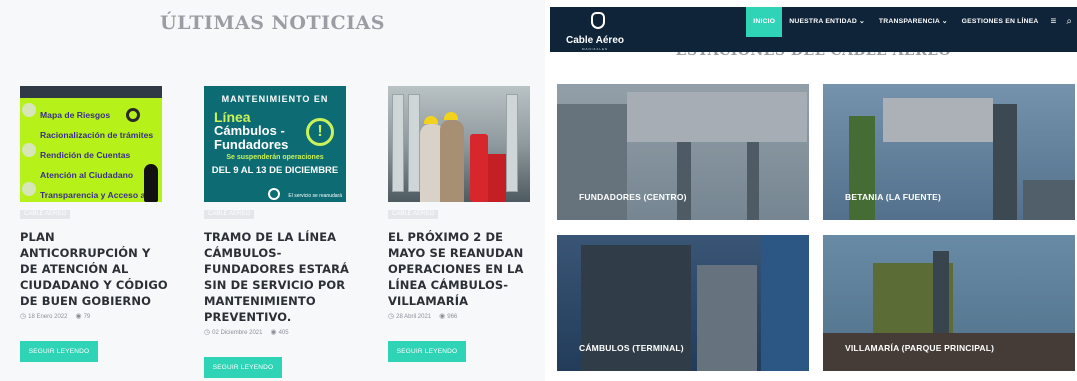 The width and height of the screenshot is (1077, 381). Describe the element at coordinates (683, 152) in the screenshot. I see `station-tile-fundadores: FUNDADORES (CENTRO)` at that location.